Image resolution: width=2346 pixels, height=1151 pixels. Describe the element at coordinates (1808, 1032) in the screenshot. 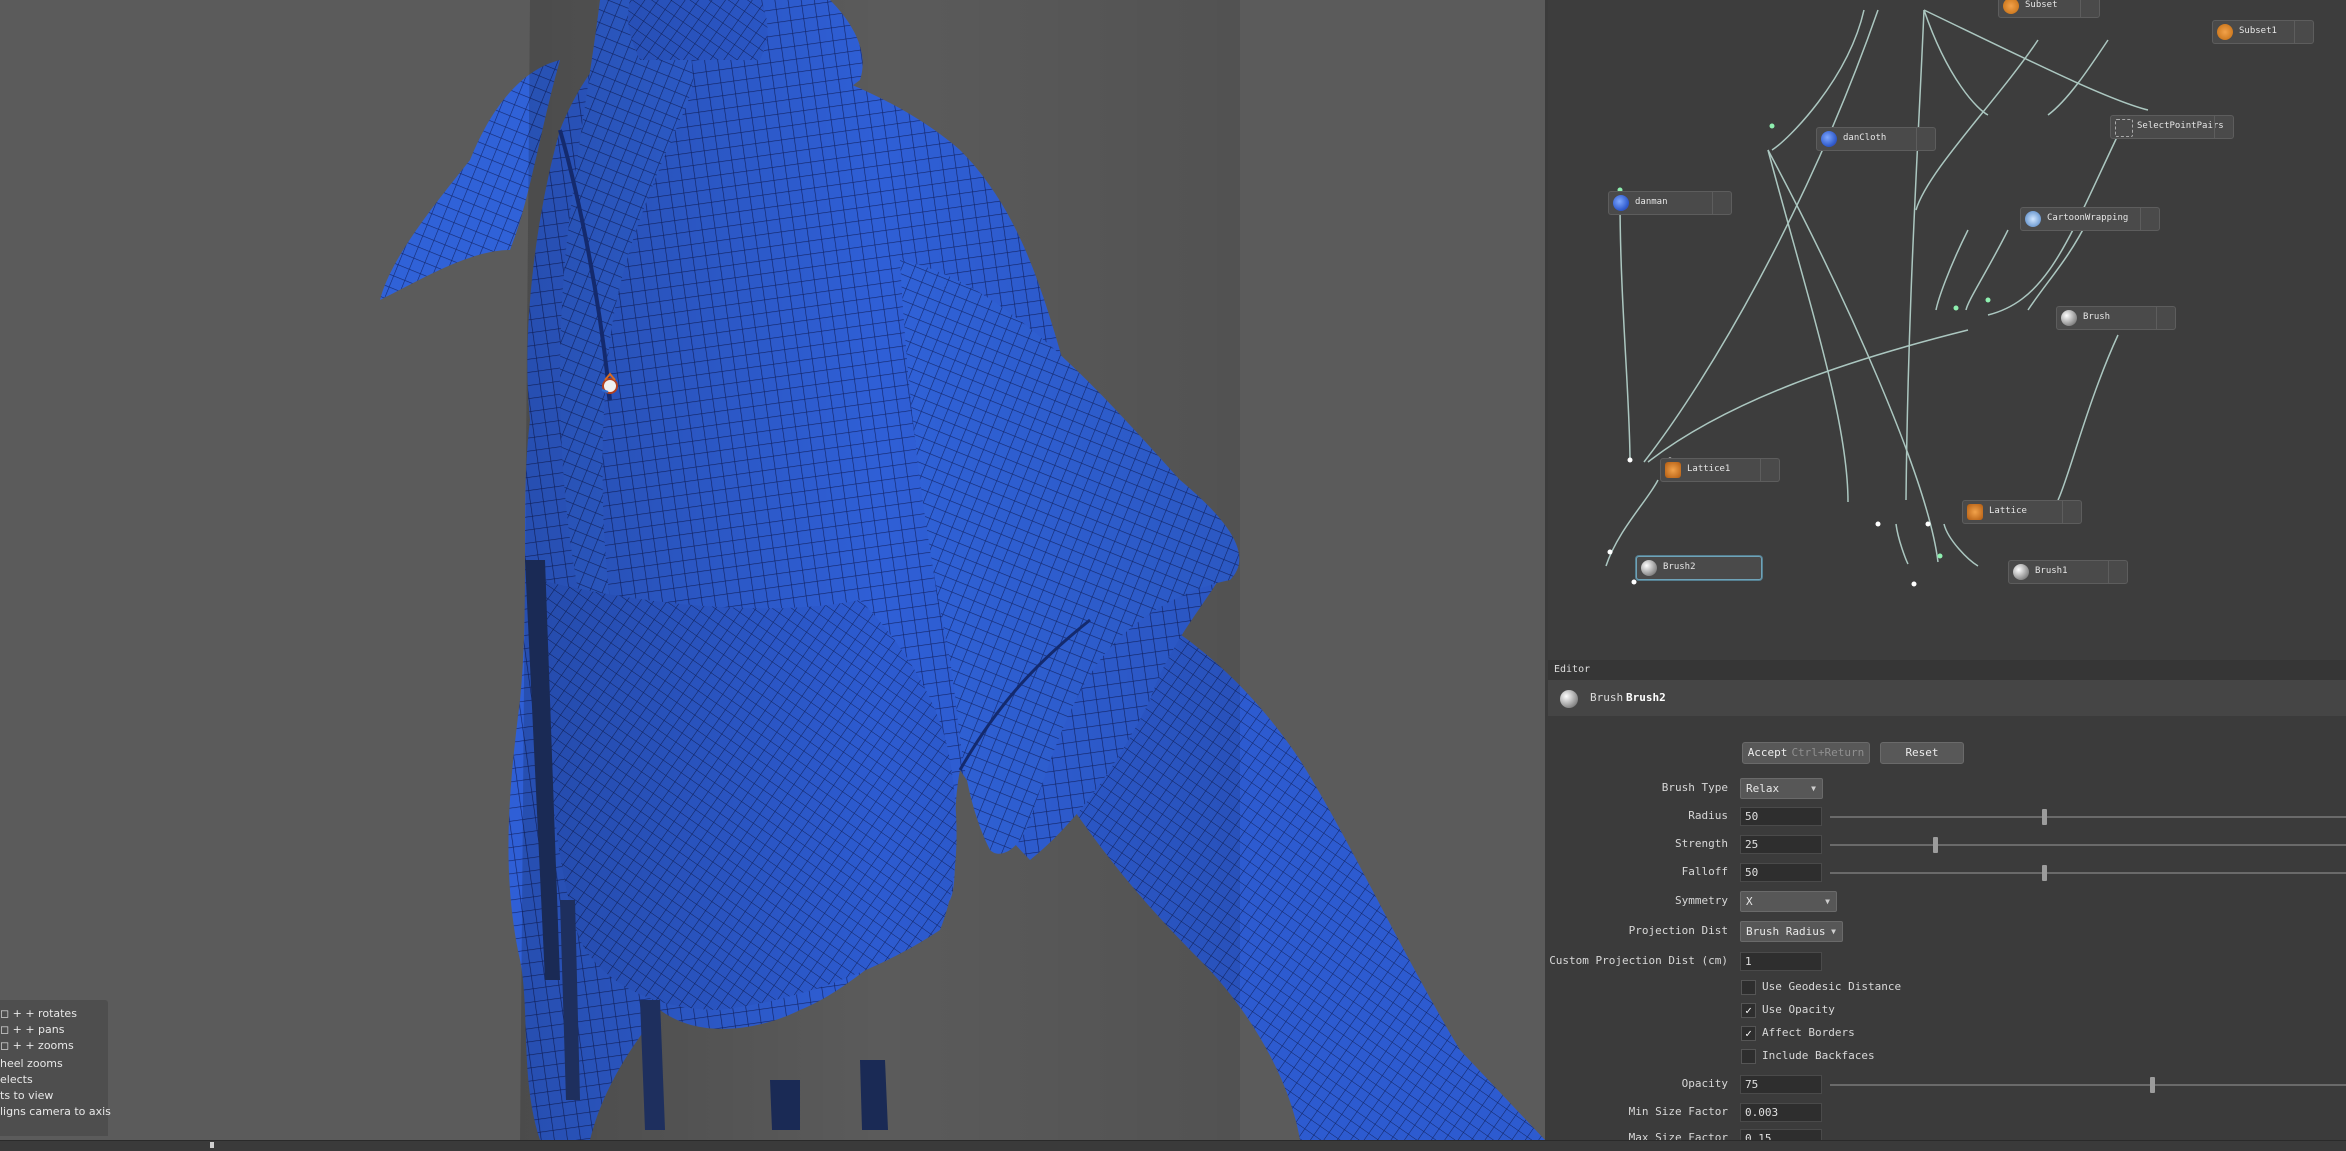

I see `affect-borders-label: Affect Borders` at that location.